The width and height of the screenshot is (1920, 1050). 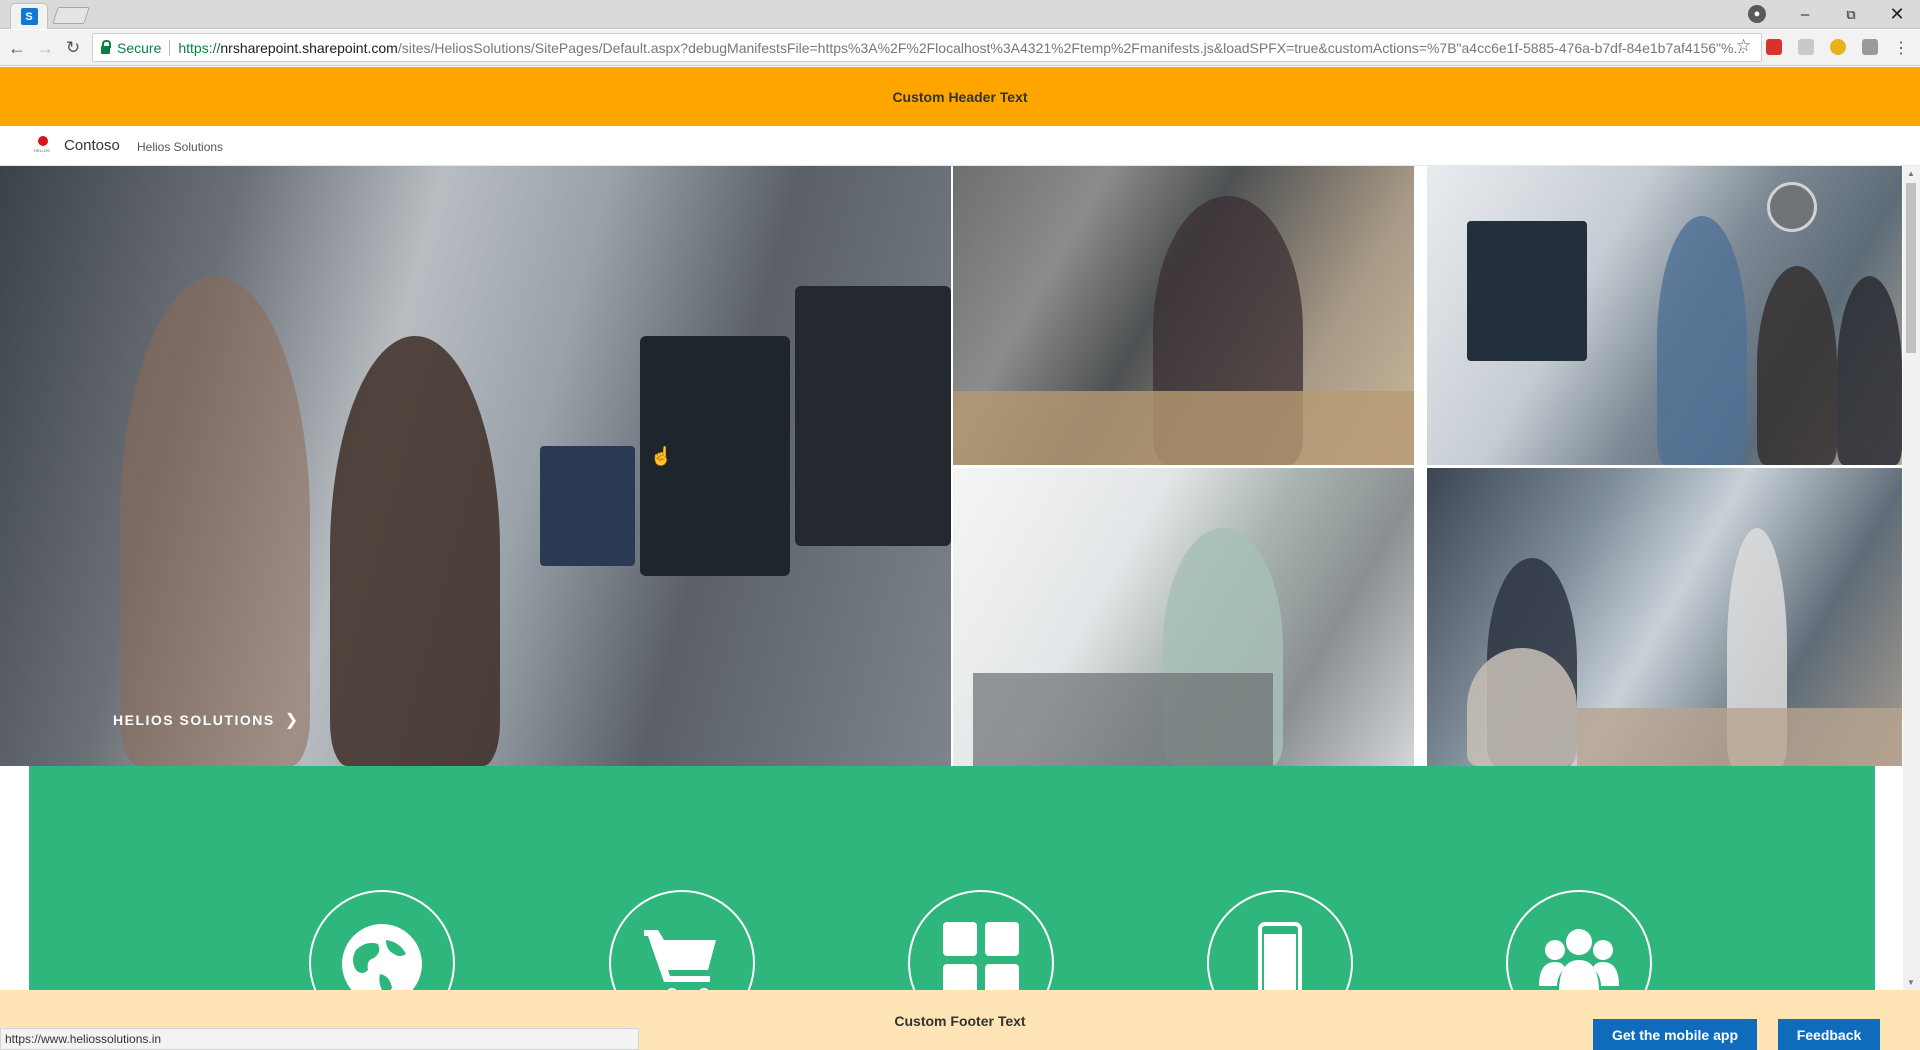 What do you see at coordinates (194, 720) in the screenshot?
I see `hero-label-text: HELIOS SOLUTIONS` at bounding box center [194, 720].